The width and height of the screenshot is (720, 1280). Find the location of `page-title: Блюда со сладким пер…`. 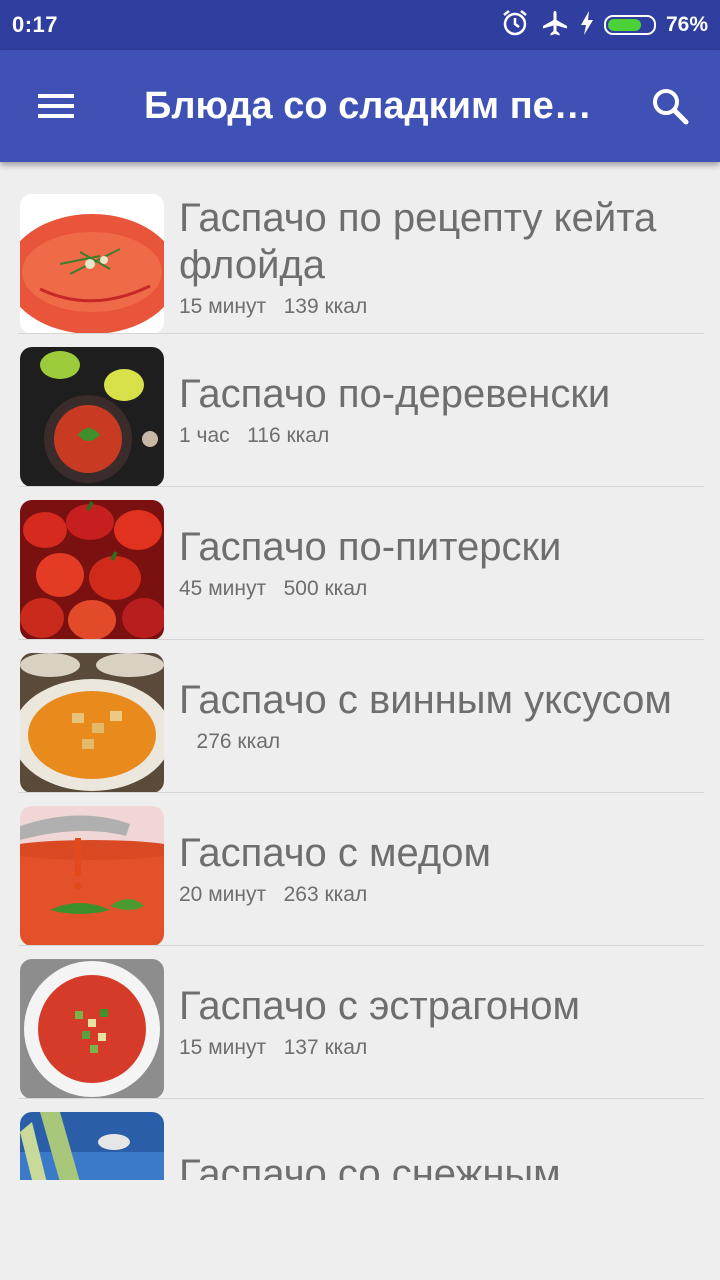

page-title: Блюда со сладким пер… is located at coordinates (379, 105).